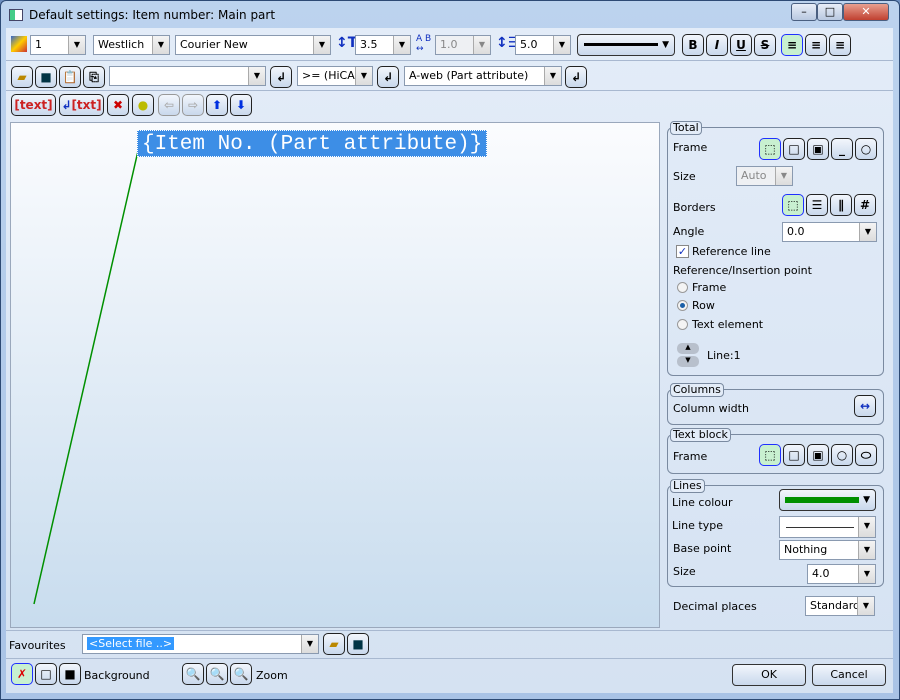 The width and height of the screenshot is (900, 700). What do you see at coordinates (169, 105) in the screenshot?
I see `arrow-left-button: ⇦` at bounding box center [169, 105].